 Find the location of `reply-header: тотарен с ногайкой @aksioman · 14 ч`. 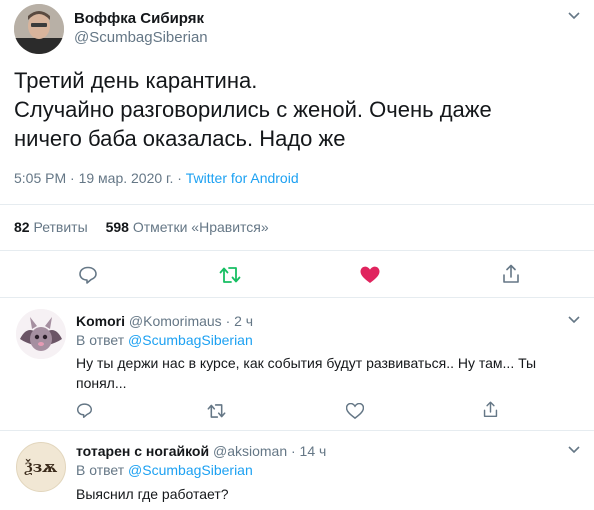

reply-header: тотарен с ногайкой @aksioman · 14 ч is located at coordinates (201, 451).